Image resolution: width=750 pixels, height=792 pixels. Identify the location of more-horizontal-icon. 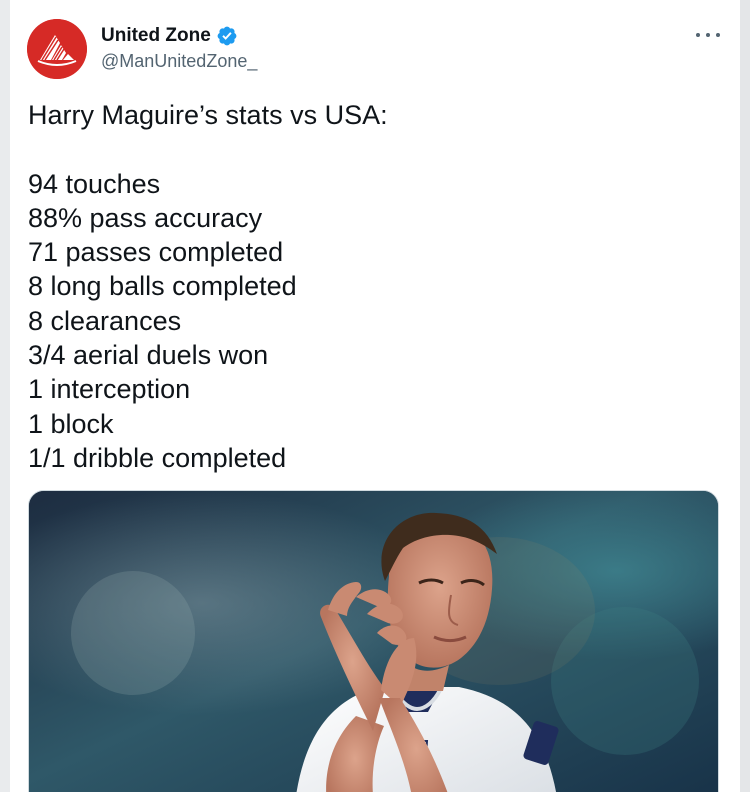
(708, 35).